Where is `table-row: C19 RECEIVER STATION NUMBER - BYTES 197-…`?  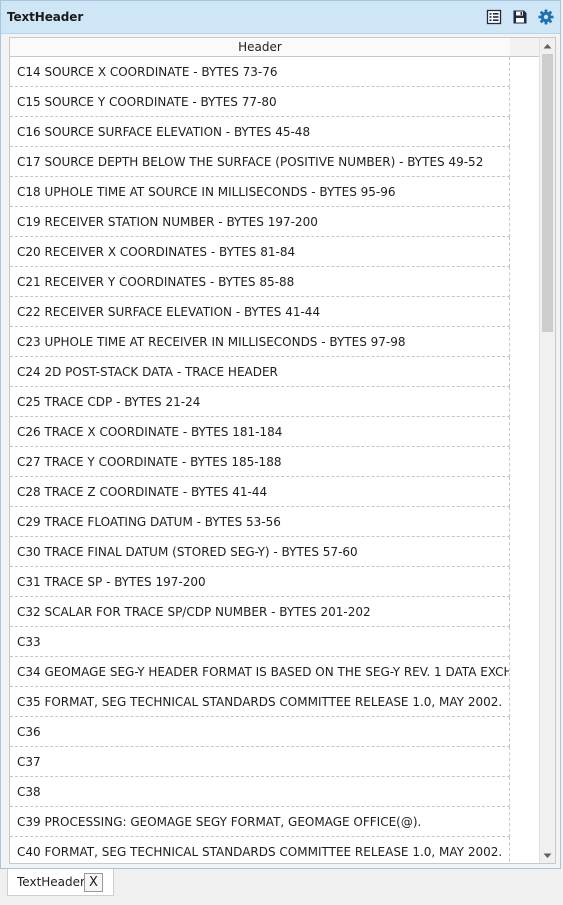
table-row: C19 RECEIVER STATION NUMBER - BYTES 197-… is located at coordinates (260, 222).